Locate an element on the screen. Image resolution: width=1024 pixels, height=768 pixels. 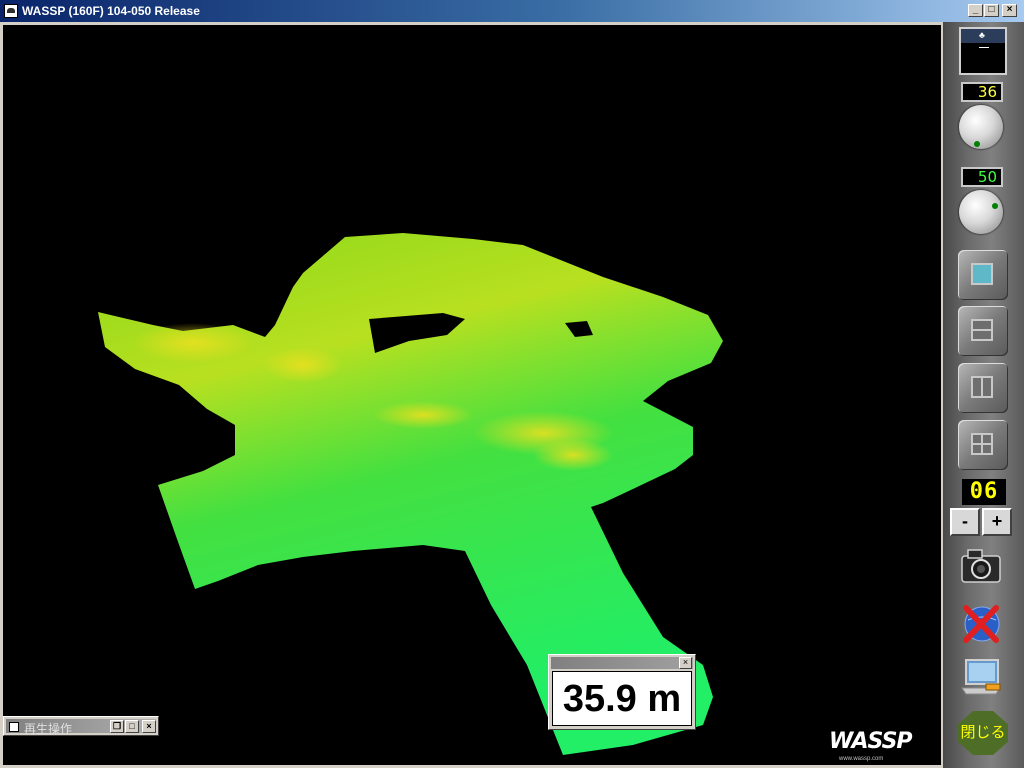
title-bar: WASSP (160F) 104-050 Release _ □ × is located at coordinates (512, 11).